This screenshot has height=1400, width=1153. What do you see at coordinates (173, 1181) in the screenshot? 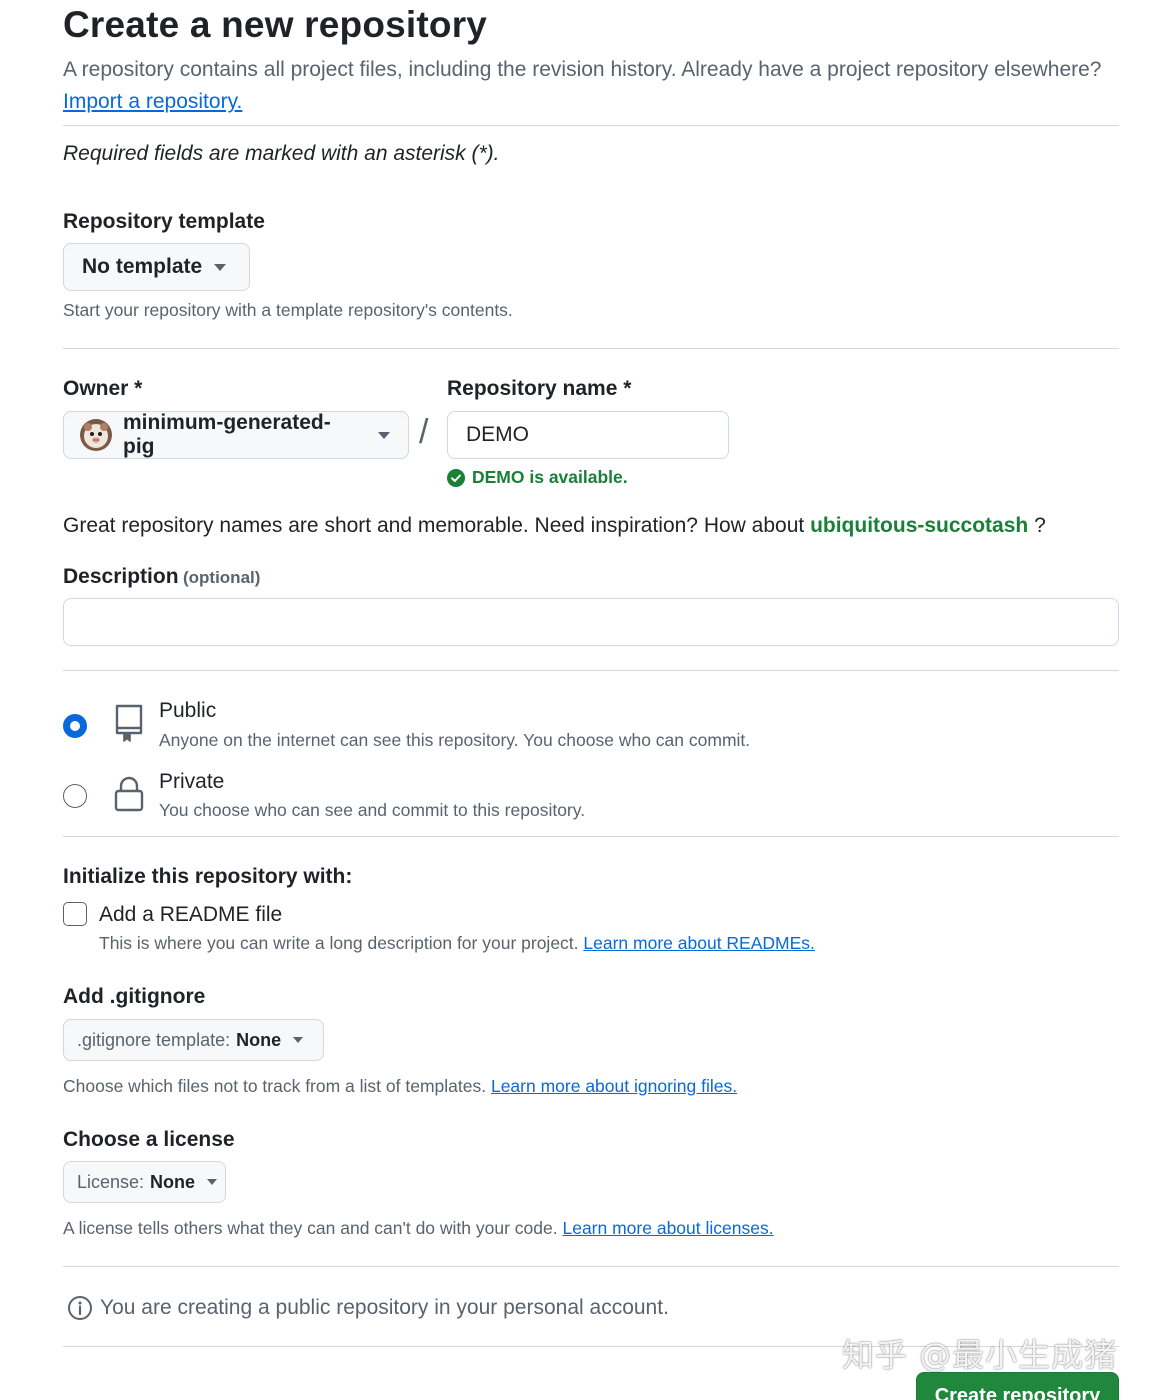
I see `license-value: None` at bounding box center [173, 1181].